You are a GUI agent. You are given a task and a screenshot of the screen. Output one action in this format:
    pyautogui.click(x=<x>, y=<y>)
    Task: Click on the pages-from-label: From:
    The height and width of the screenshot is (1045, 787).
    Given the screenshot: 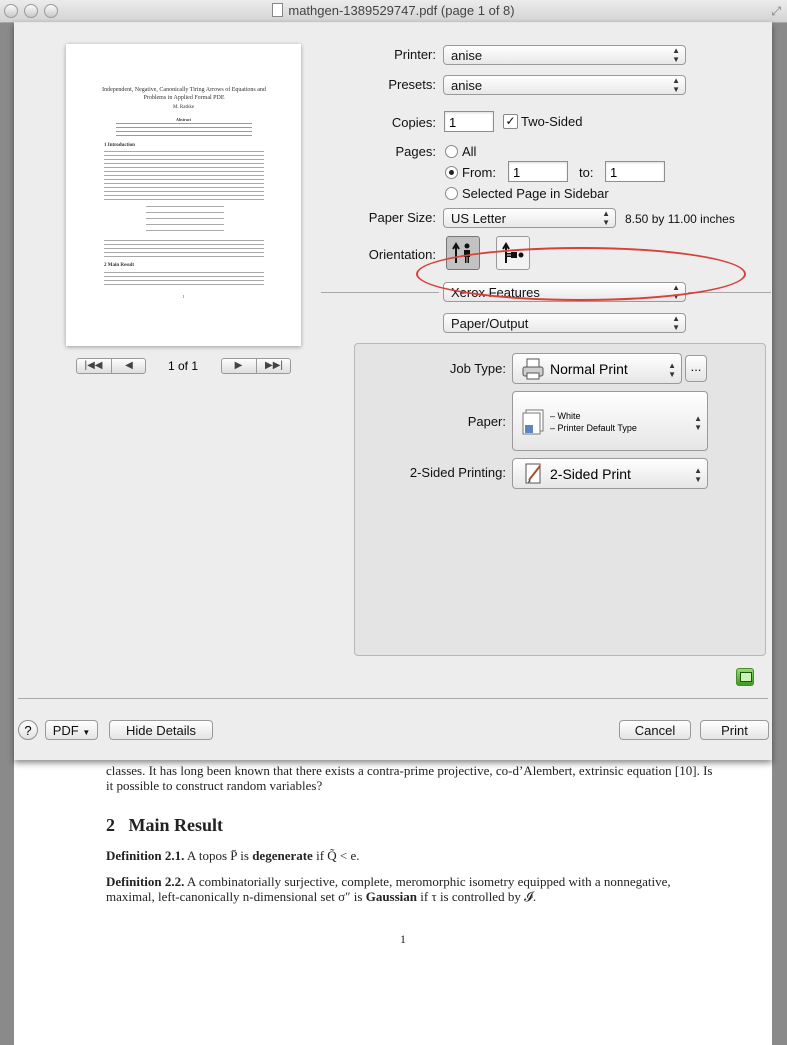 What is the action you would take?
    pyautogui.click(x=479, y=172)
    